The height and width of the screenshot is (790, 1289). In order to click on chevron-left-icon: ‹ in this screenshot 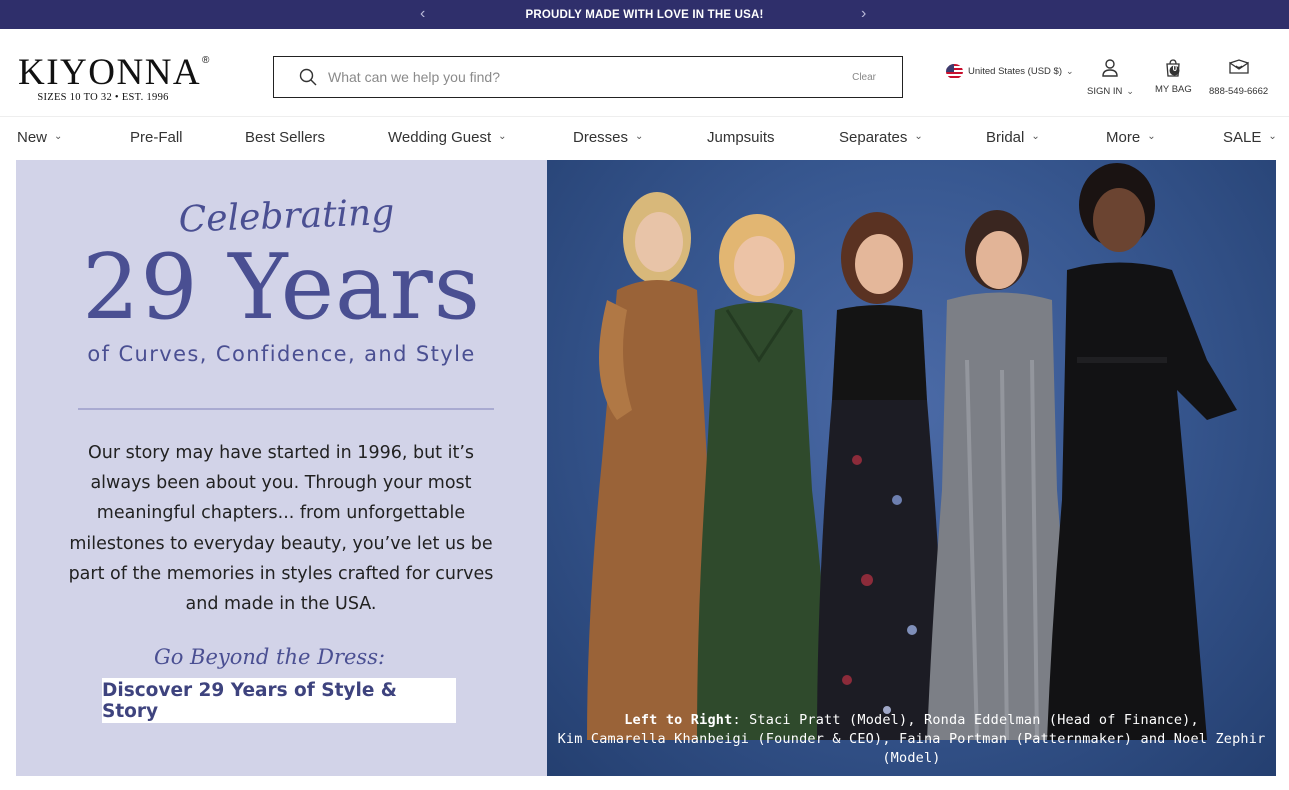, I will do `click(422, 14)`.